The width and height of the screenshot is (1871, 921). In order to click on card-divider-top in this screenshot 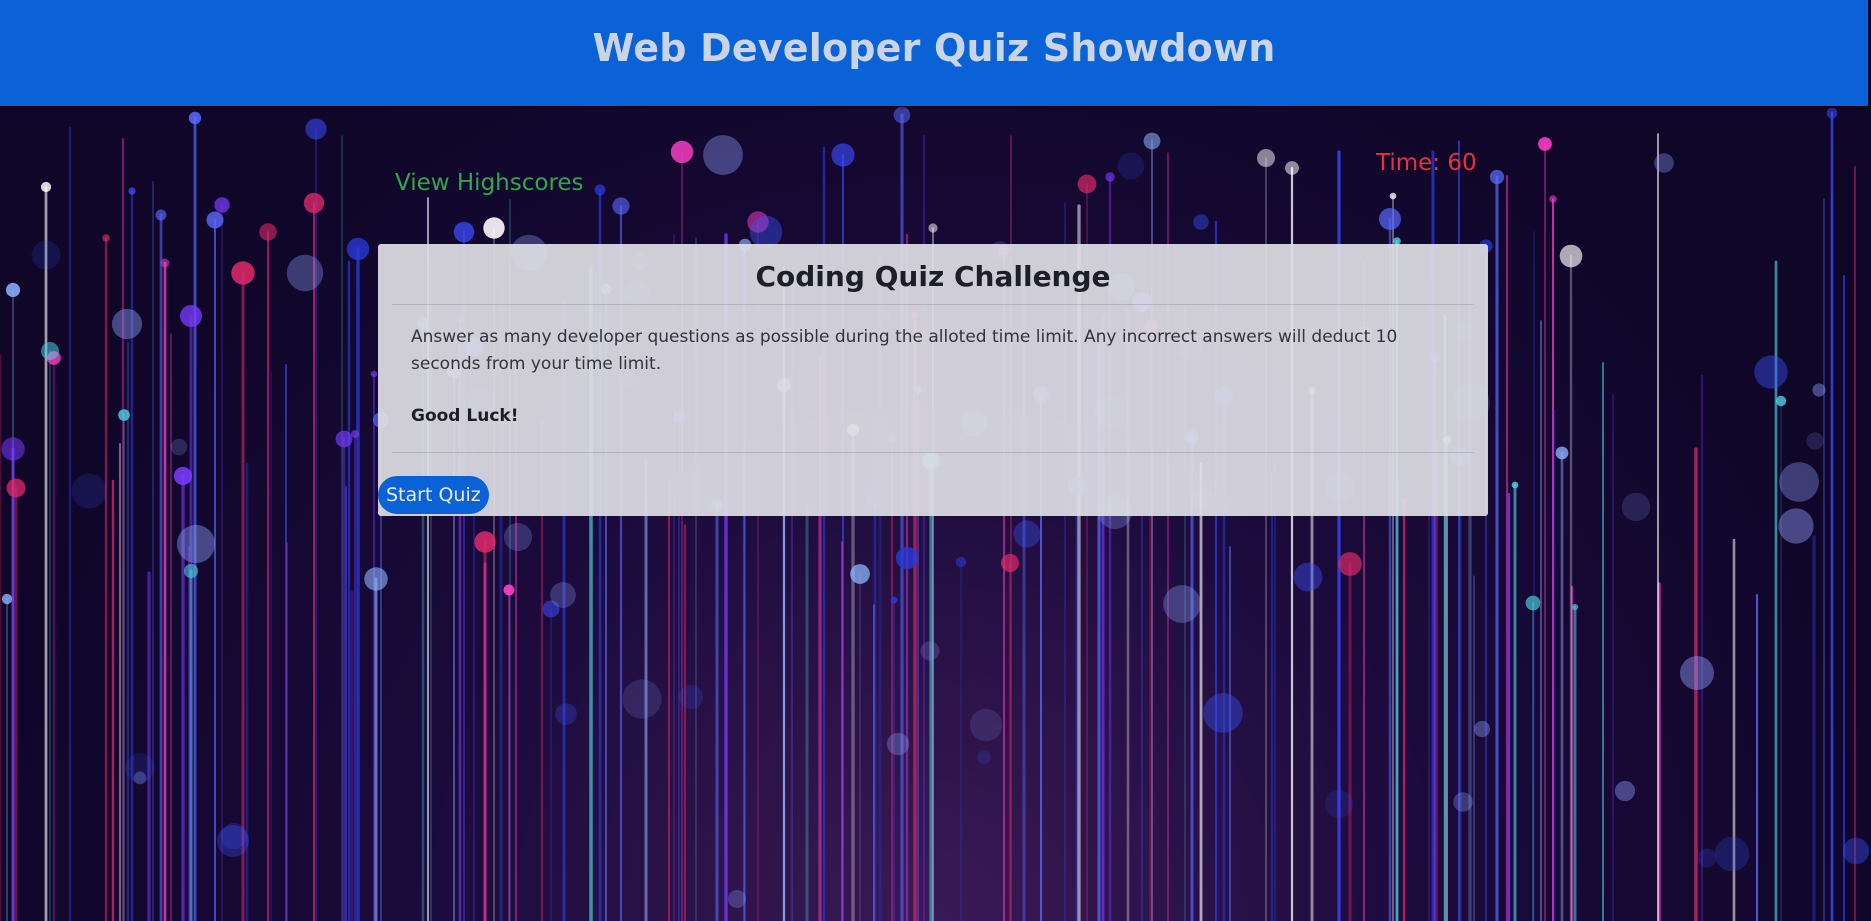, I will do `click(933, 304)`.